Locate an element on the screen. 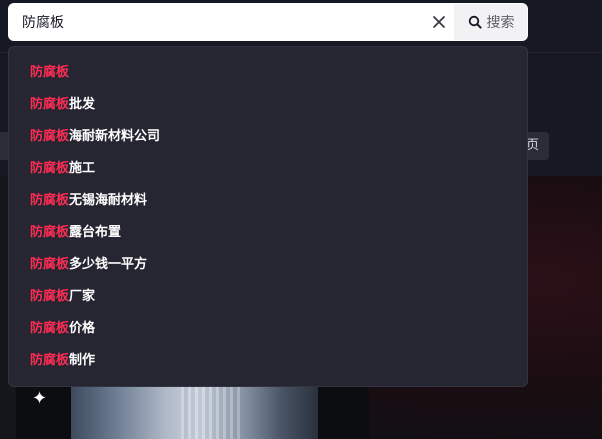 The image size is (602, 439). search-bar: 搜索 is located at coordinates (268, 22).